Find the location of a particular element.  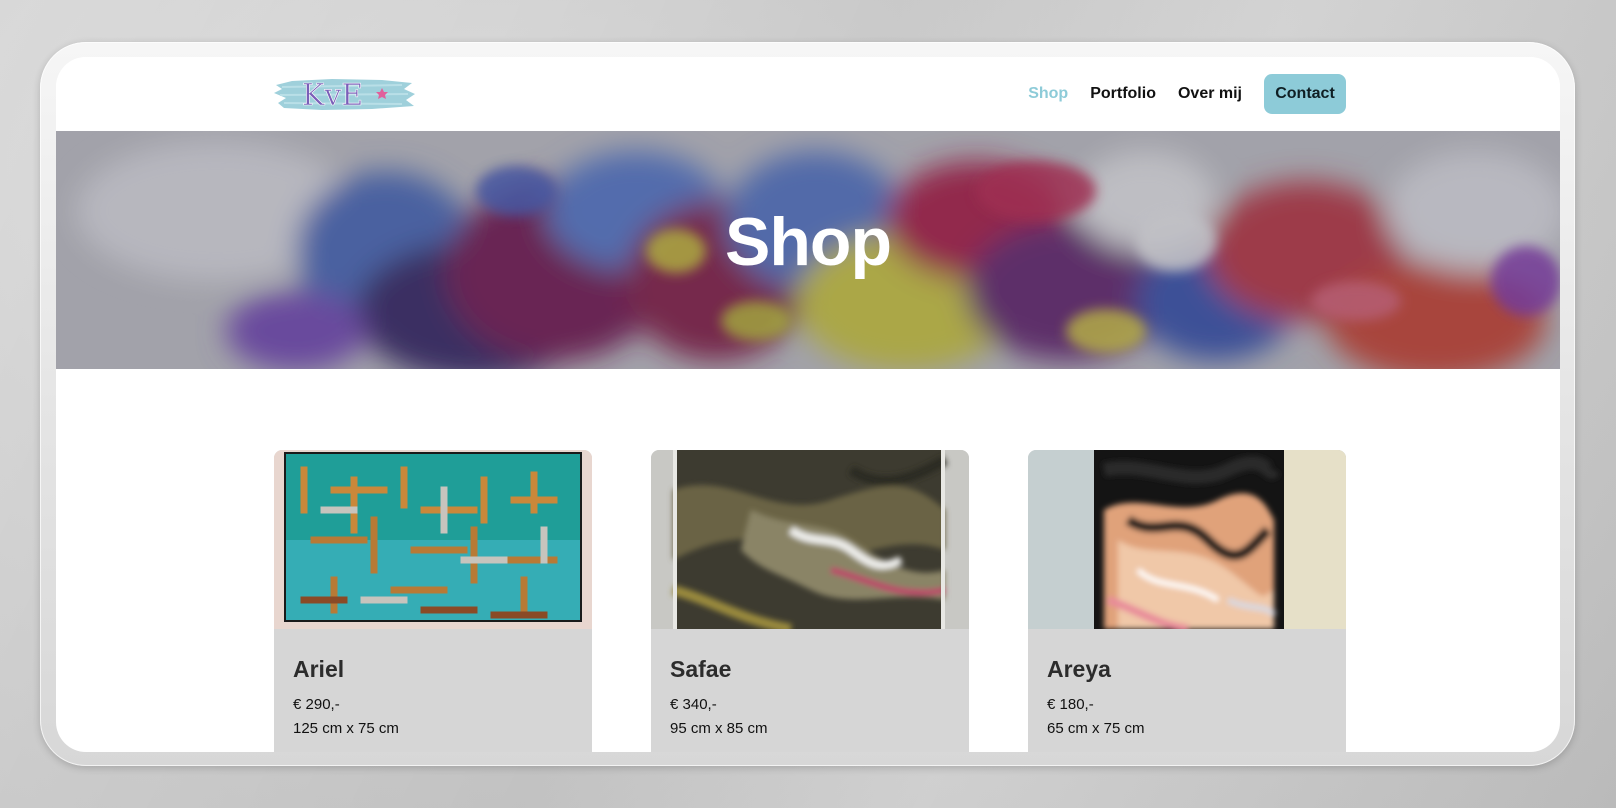

product-title: Ariel is located at coordinates (319, 669).